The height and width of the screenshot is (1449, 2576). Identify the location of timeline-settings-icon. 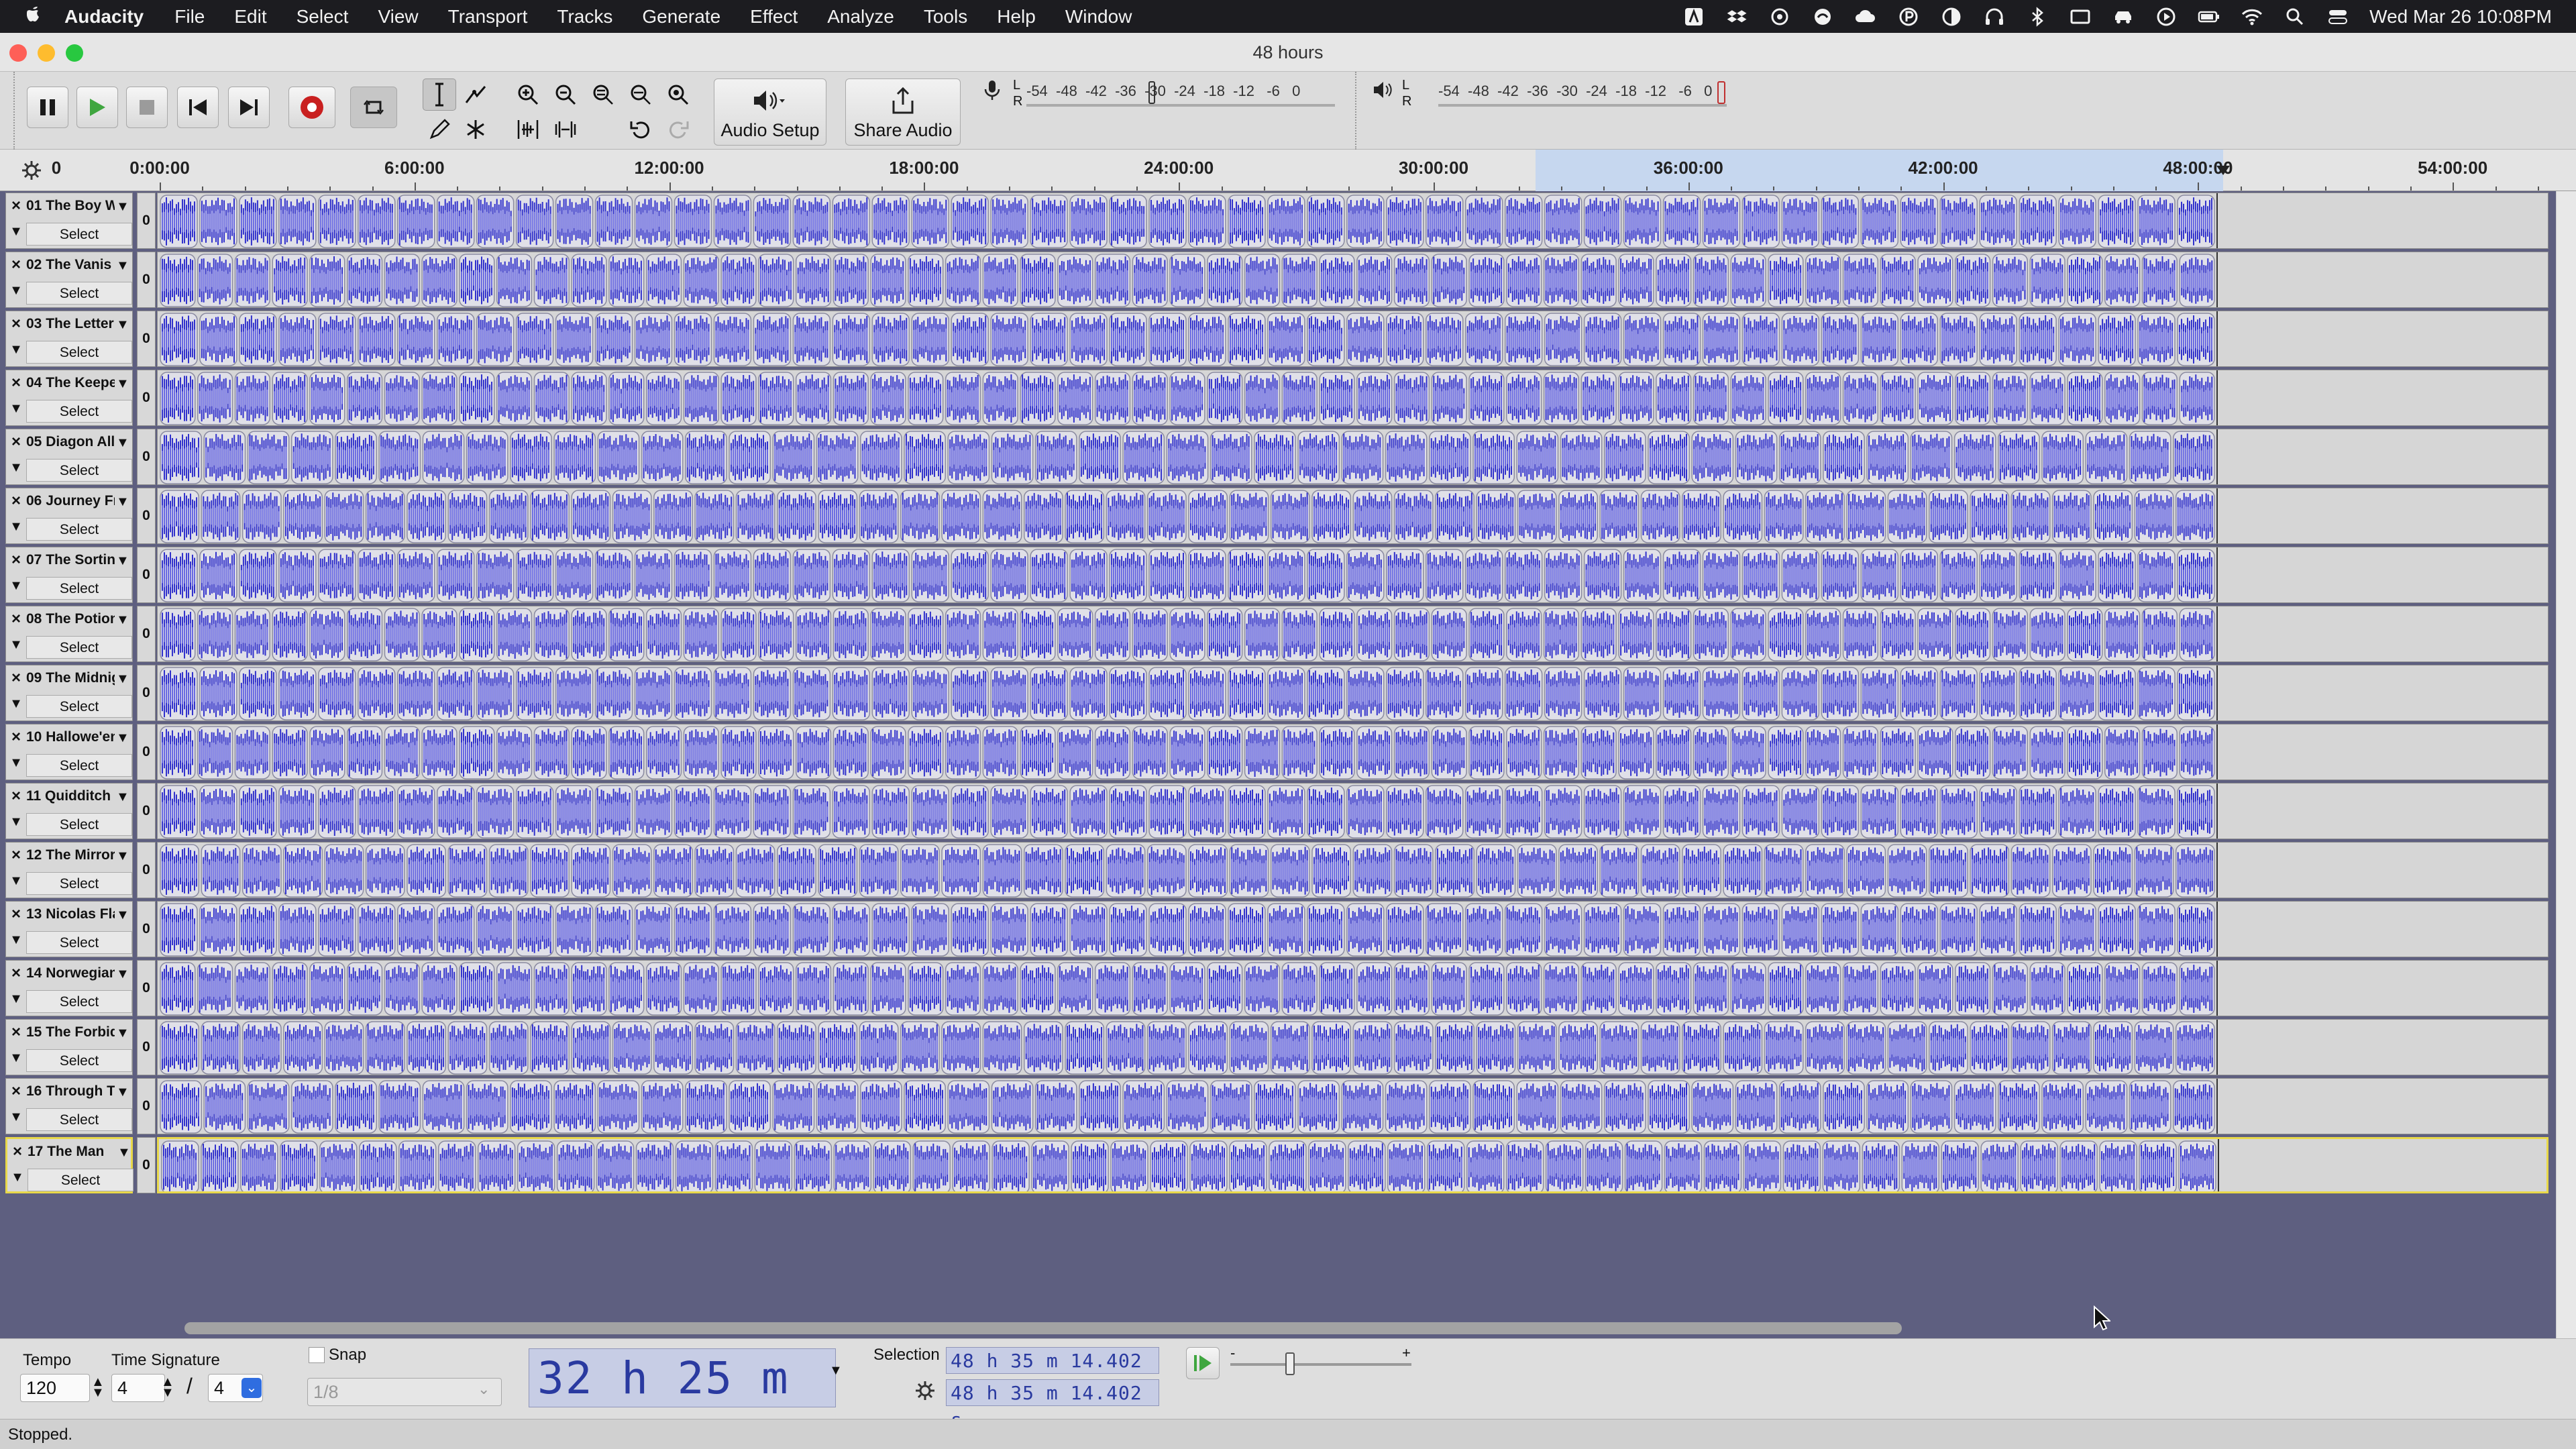
(31, 170).